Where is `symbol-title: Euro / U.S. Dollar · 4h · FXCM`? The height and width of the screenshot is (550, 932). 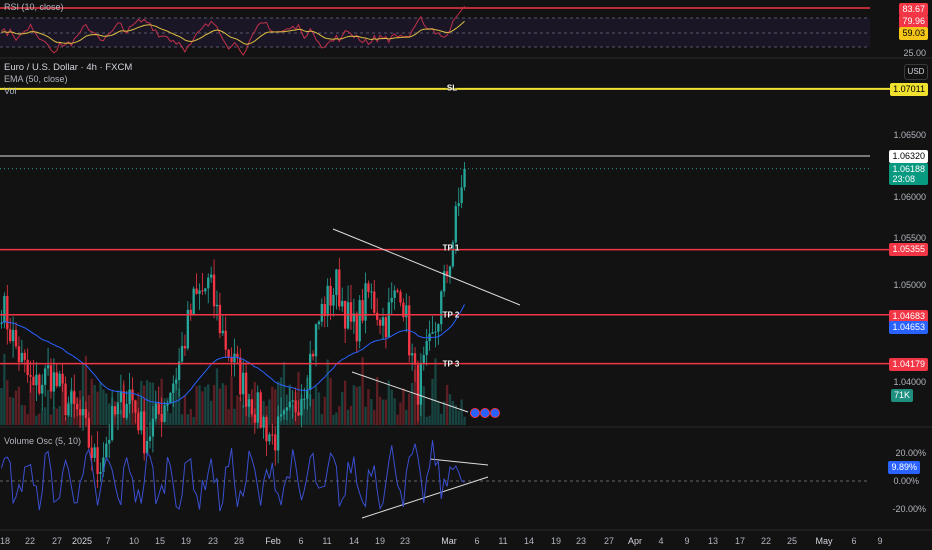 symbol-title: Euro / U.S. Dollar · 4h · FXCM is located at coordinates (68, 67).